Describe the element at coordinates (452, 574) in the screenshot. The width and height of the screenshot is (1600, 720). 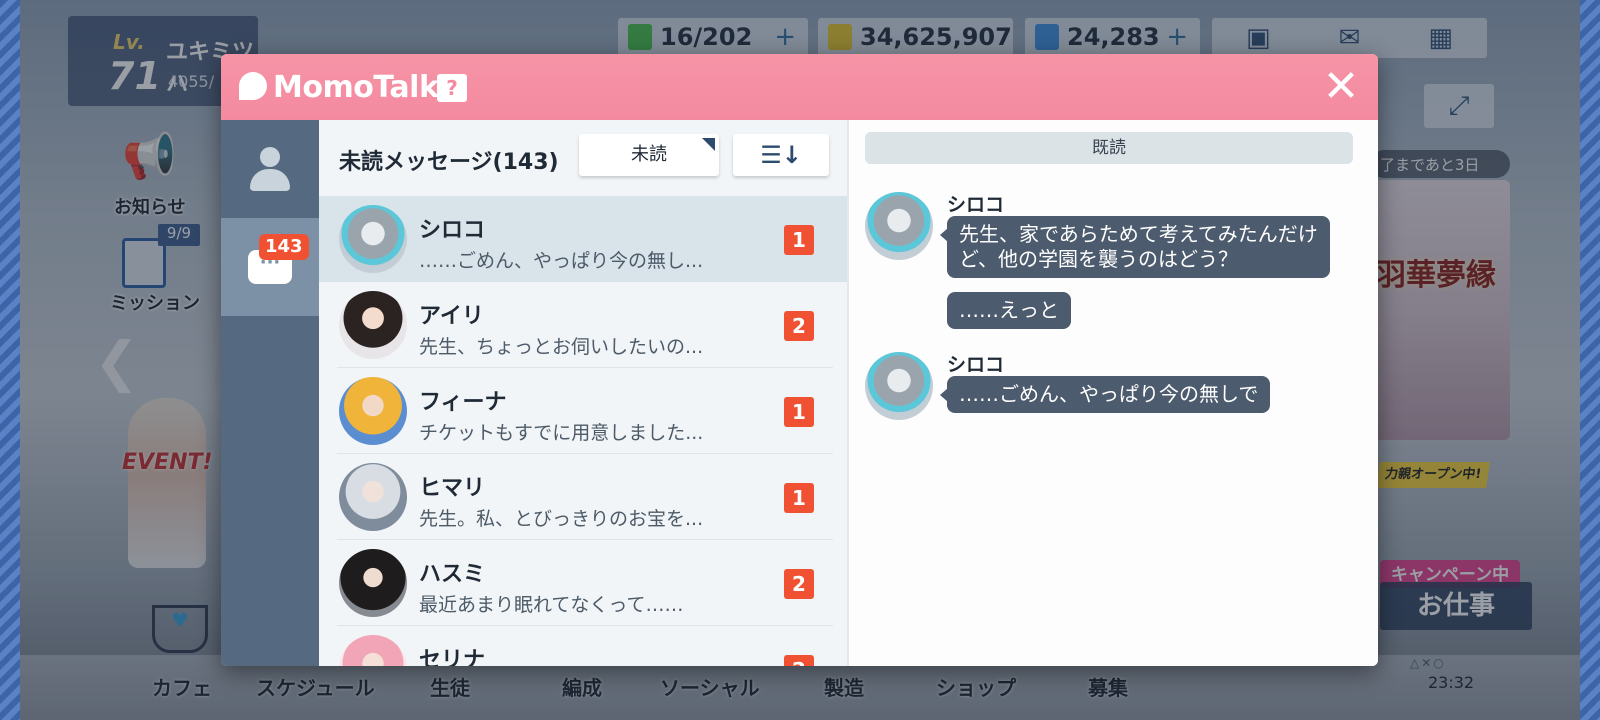
I see `contact-name: ハスミ` at that location.